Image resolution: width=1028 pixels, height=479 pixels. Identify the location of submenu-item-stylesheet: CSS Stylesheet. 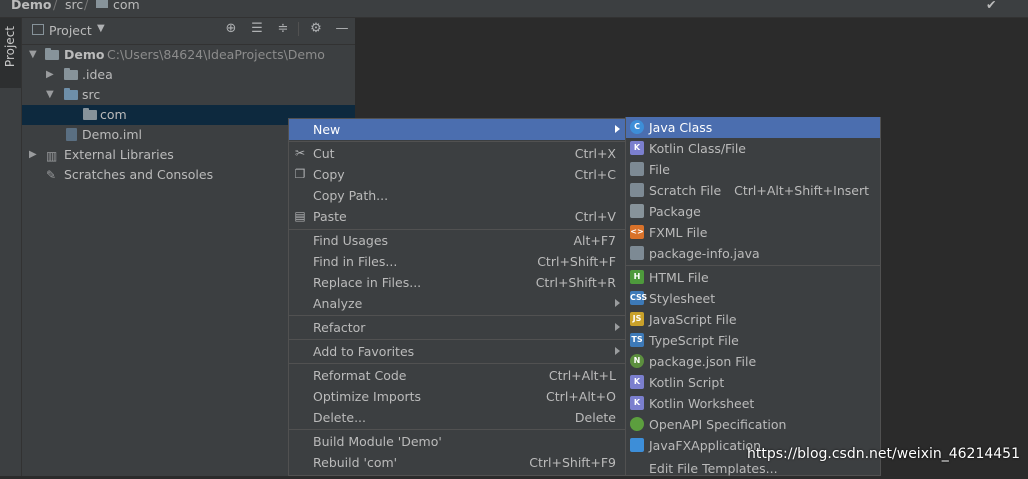
(753, 298).